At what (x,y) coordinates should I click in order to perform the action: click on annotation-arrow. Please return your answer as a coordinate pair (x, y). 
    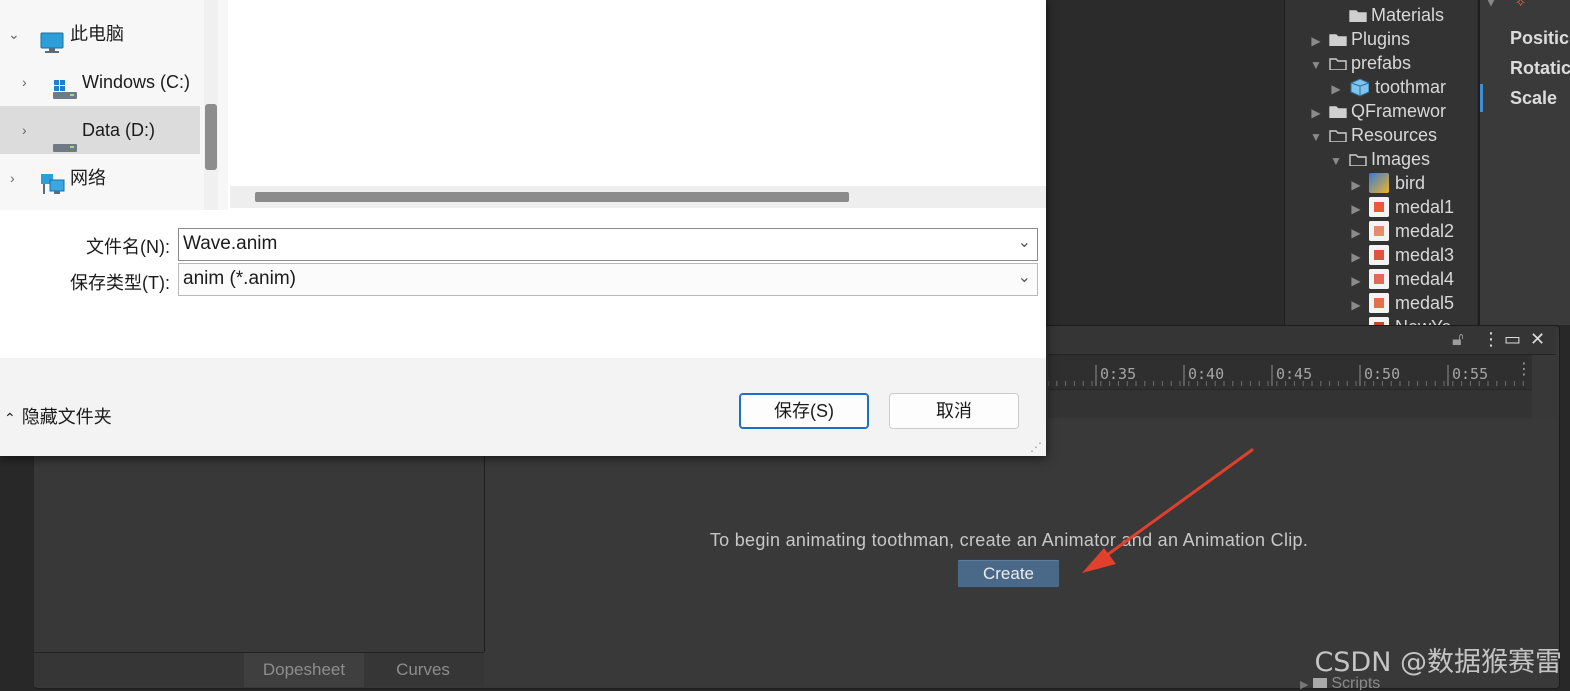
    Looking at the image, I should click on (1168, 510).